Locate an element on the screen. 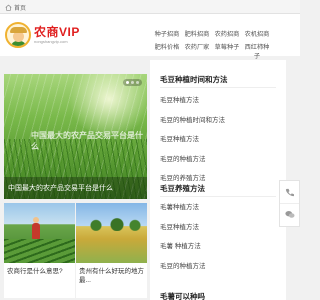 This screenshot has height=300, width=320. home-icon is located at coordinates (8, 7).